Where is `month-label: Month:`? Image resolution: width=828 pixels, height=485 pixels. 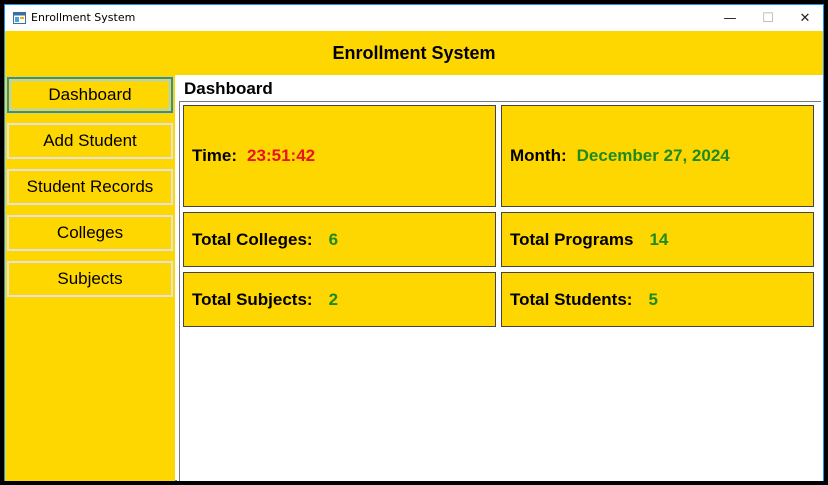 month-label: Month: is located at coordinates (538, 155).